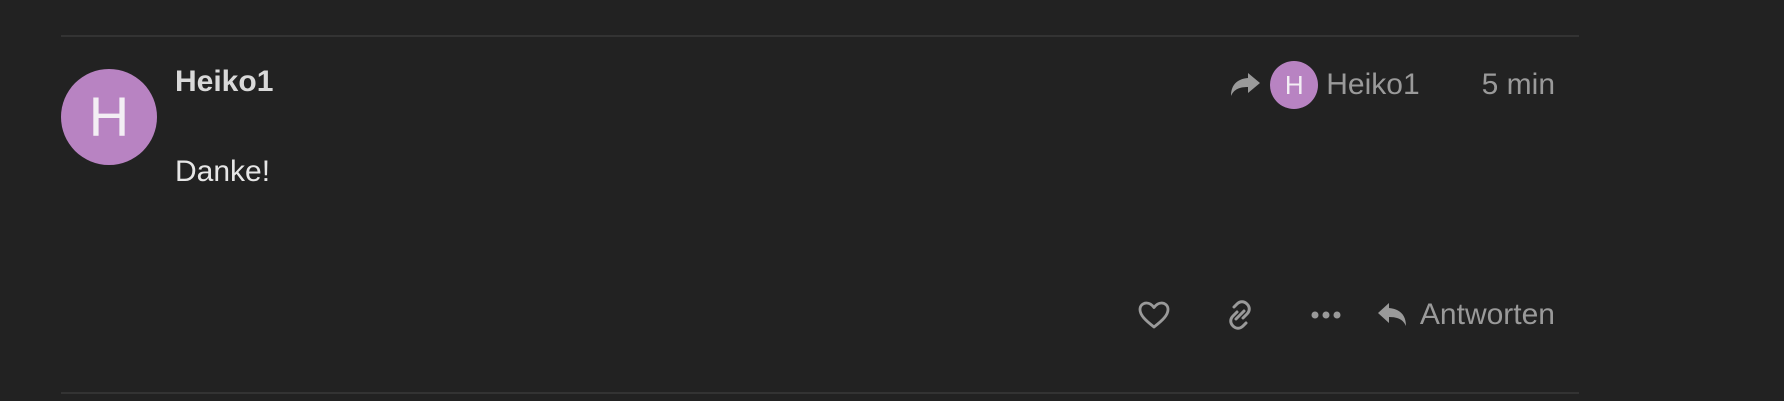  What do you see at coordinates (1373, 84) in the screenshot?
I see `reply-to-username: Heiko1` at bounding box center [1373, 84].